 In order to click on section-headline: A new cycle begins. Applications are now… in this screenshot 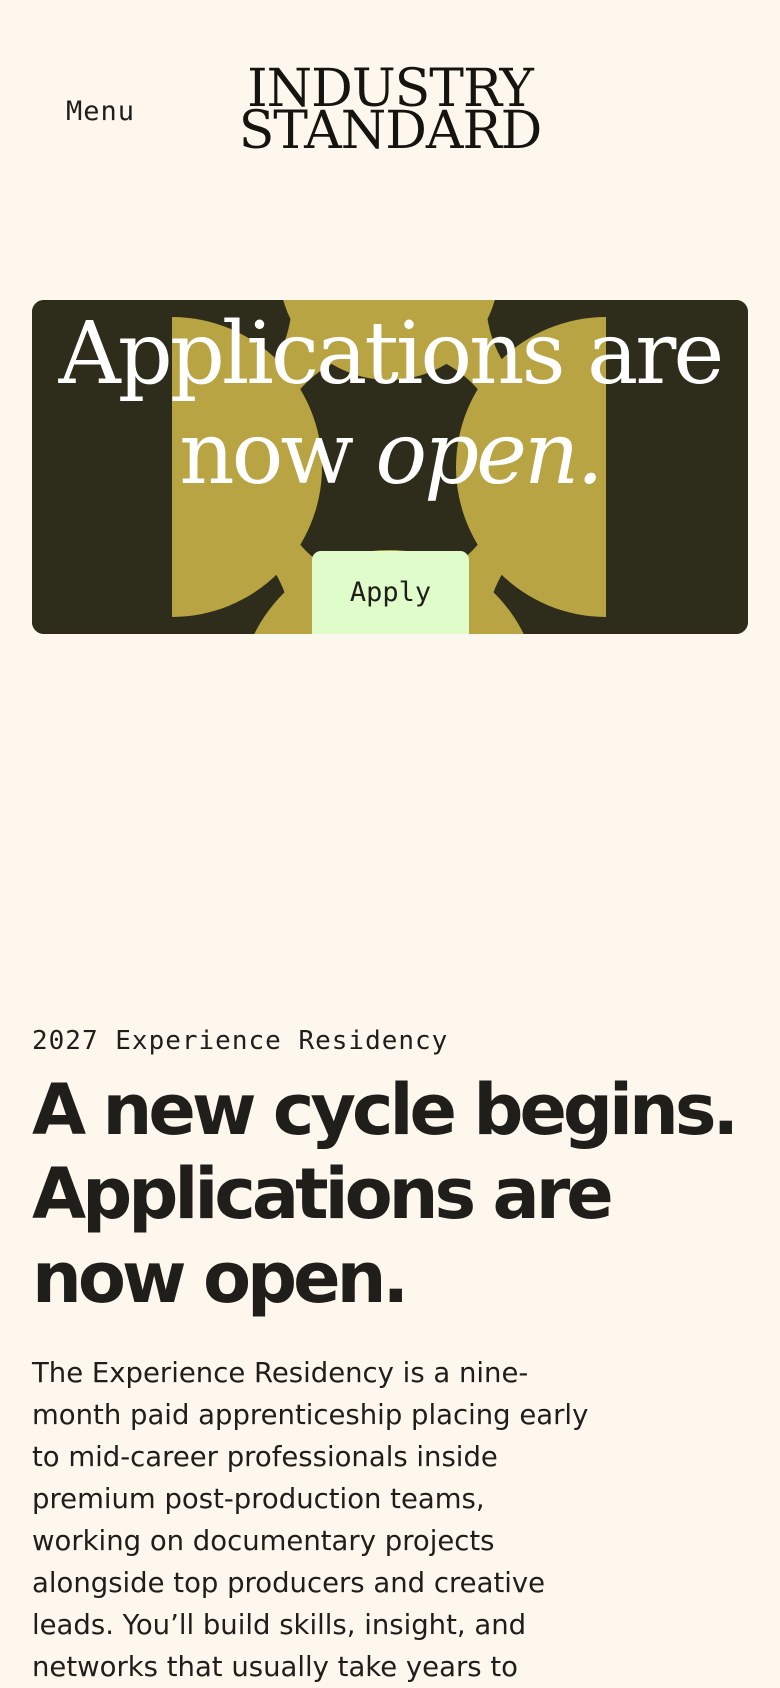, I will do `click(385, 1194)`.